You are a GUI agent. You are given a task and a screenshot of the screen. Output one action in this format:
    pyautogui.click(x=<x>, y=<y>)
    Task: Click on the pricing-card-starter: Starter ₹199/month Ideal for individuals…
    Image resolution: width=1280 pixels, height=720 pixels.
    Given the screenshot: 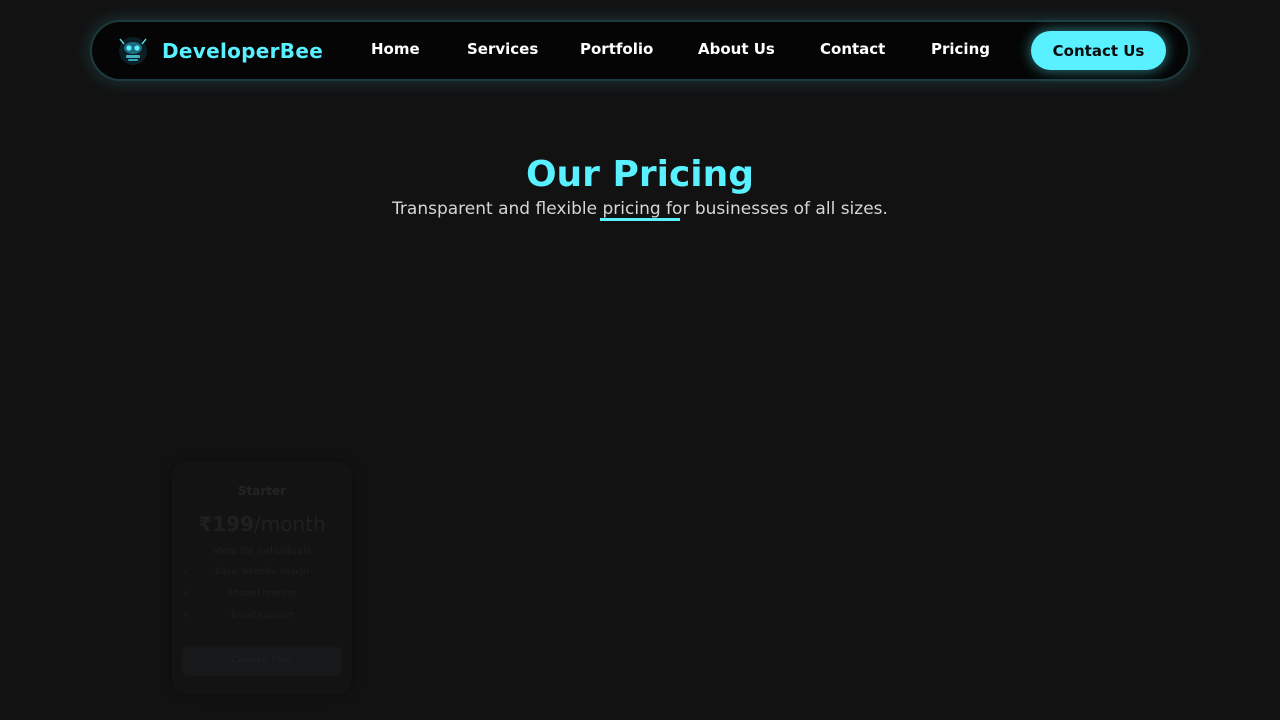 What is the action you would take?
    pyautogui.click(x=262, y=578)
    